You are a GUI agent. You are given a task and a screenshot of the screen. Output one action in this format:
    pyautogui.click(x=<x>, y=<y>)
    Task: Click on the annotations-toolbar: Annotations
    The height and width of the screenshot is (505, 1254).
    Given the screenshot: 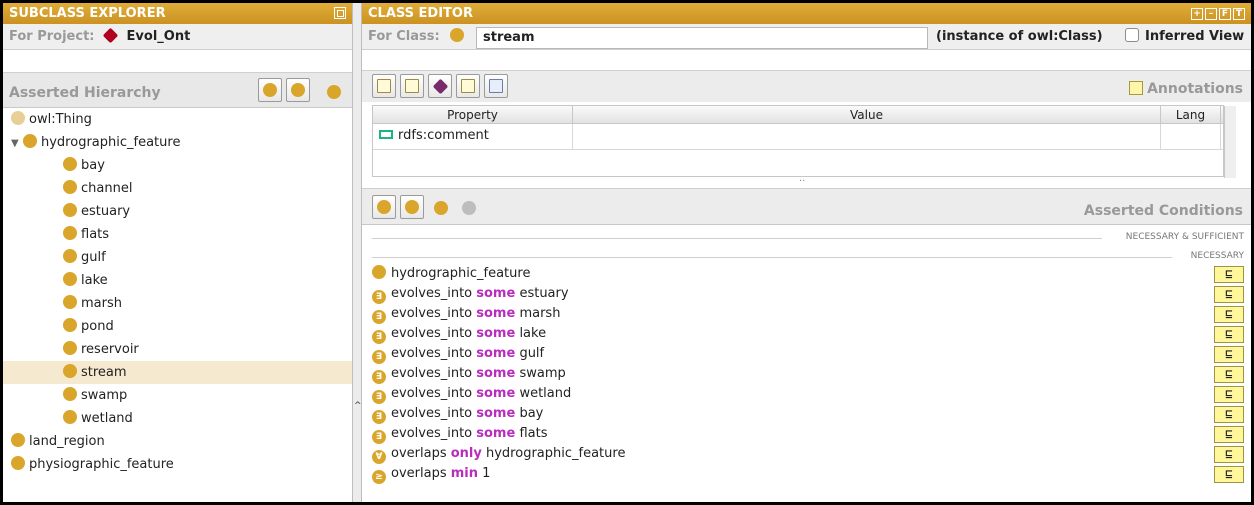 What is the action you would take?
    pyautogui.click(x=806, y=86)
    